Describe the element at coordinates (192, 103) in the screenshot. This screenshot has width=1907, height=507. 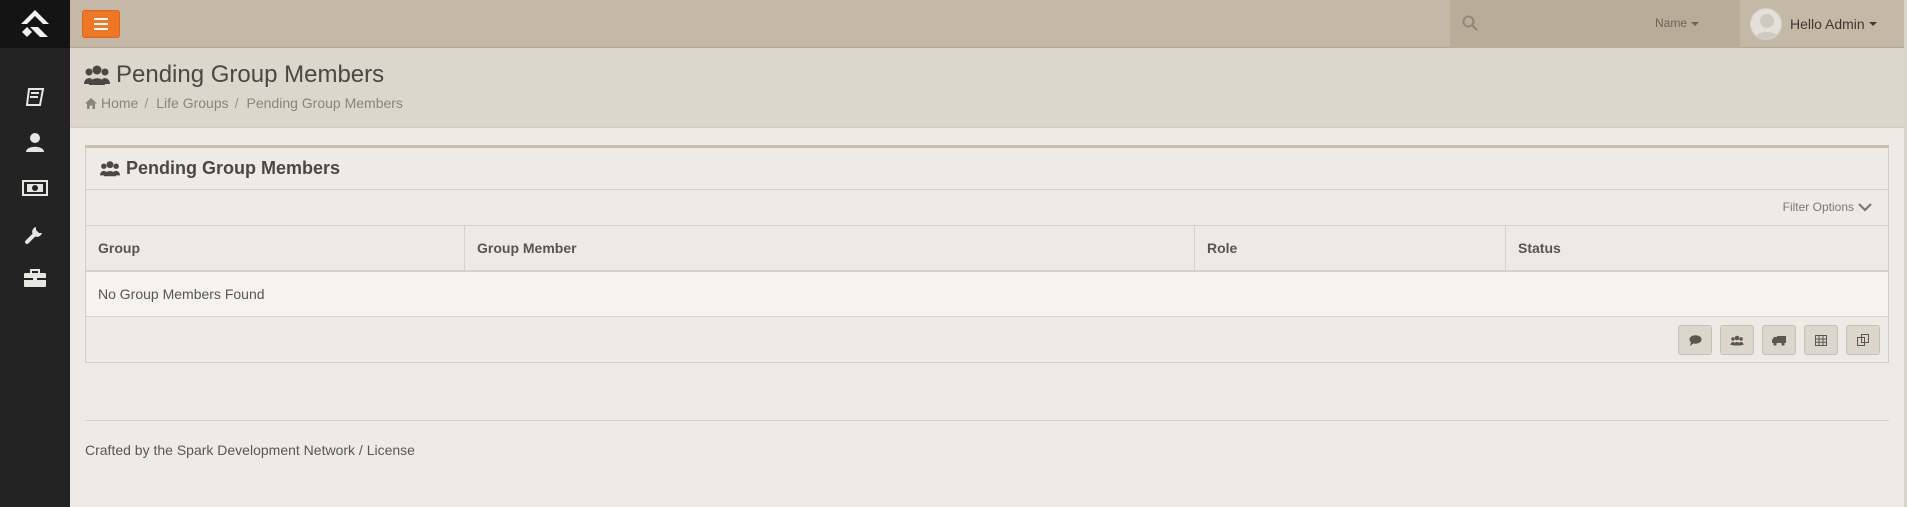
I see `breadcrumb-life-groups: Life Groups` at that location.